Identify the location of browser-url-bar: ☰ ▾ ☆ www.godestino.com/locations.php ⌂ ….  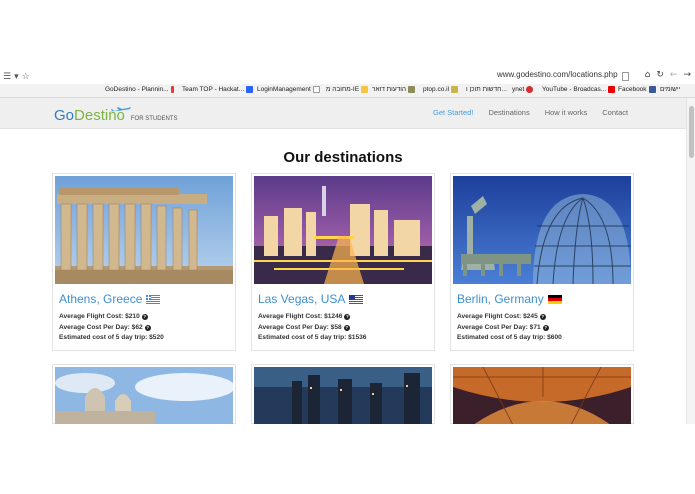
(347, 76).